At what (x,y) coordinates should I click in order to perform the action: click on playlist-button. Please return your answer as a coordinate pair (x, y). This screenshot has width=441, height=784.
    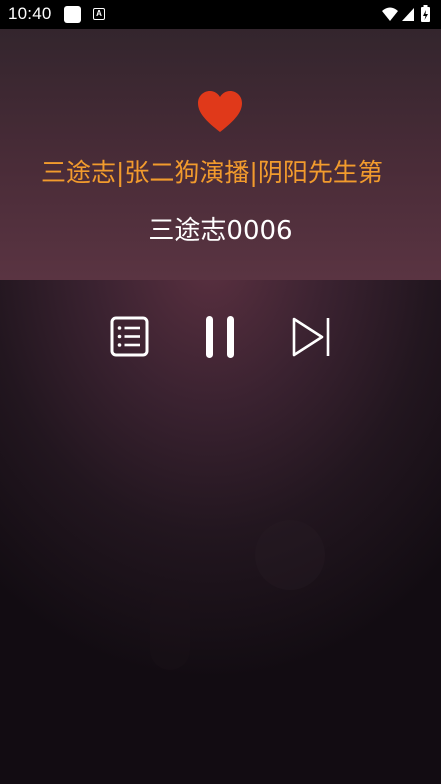
    Looking at the image, I should click on (130, 337).